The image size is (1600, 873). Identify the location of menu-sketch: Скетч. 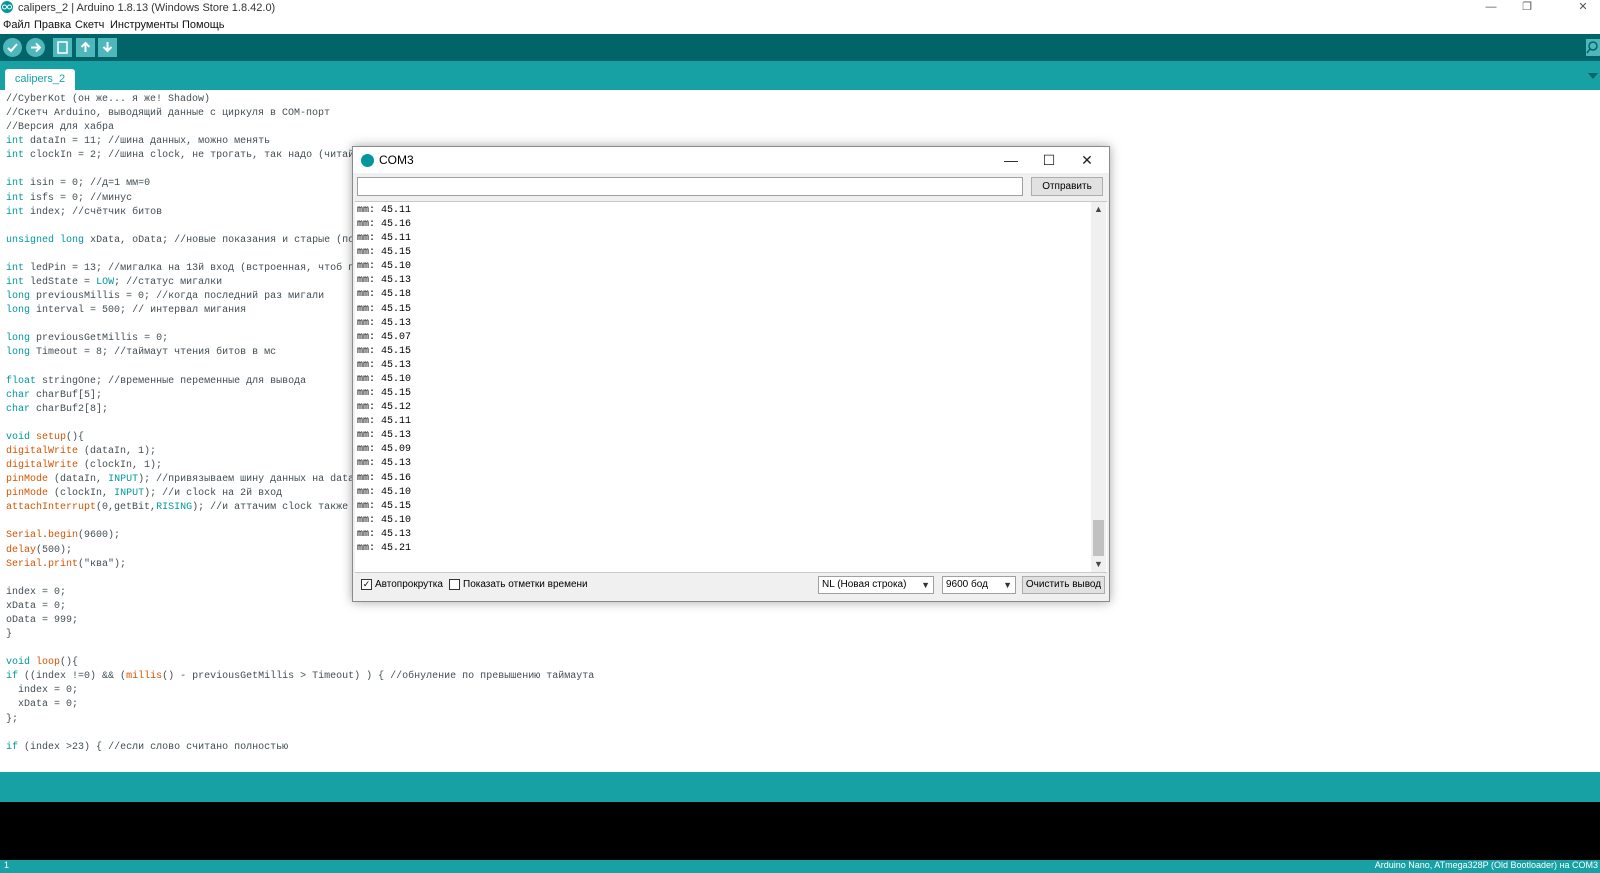
(89, 25).